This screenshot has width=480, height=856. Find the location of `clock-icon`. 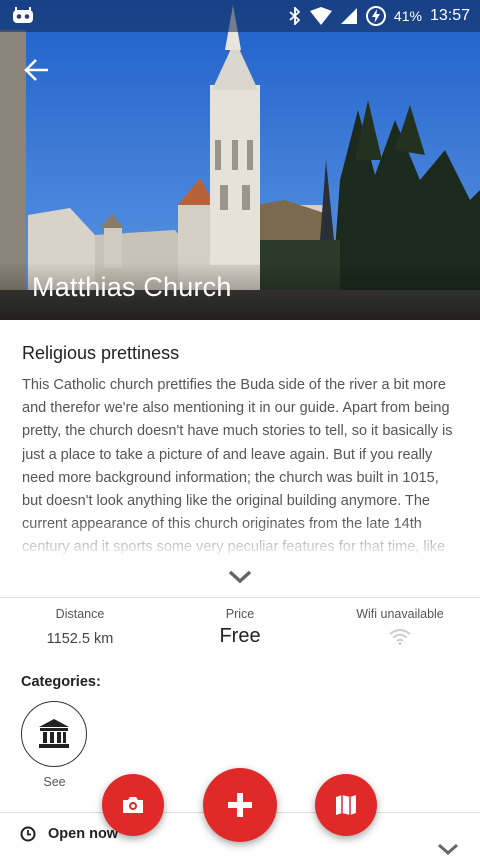

clock-icon is located at coordinates (28, 834).